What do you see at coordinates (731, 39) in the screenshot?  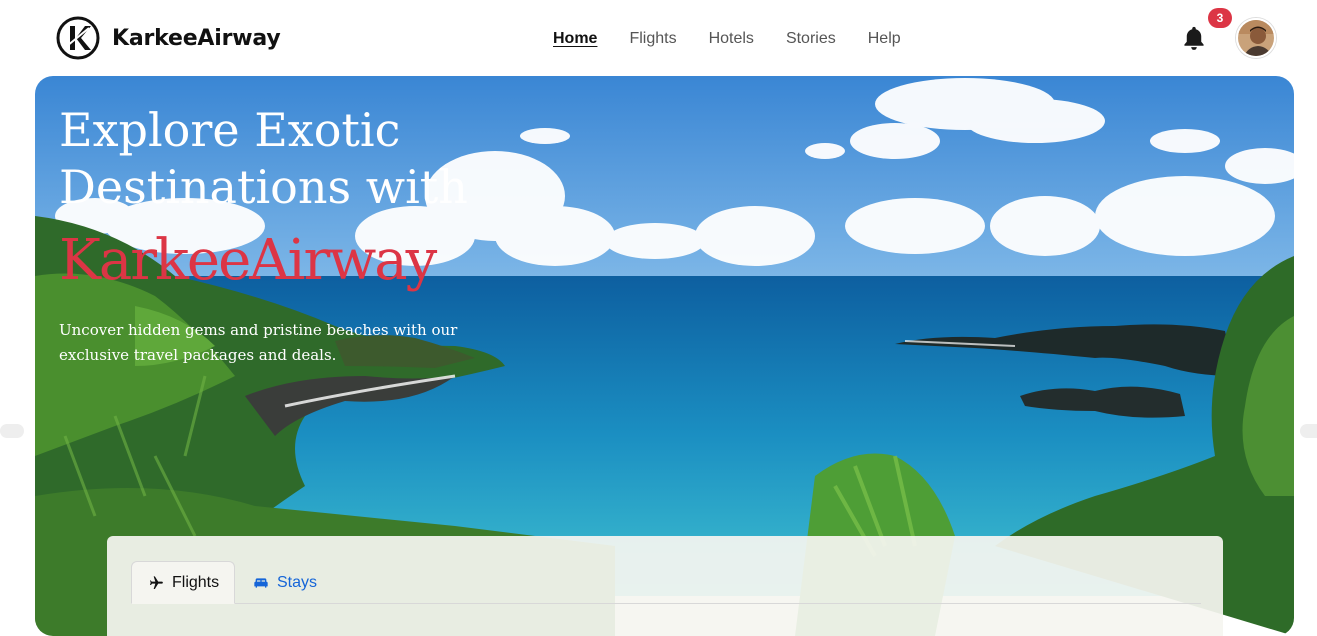 I see `nav-hotels: Hotels` at bounding box center [731, 39].